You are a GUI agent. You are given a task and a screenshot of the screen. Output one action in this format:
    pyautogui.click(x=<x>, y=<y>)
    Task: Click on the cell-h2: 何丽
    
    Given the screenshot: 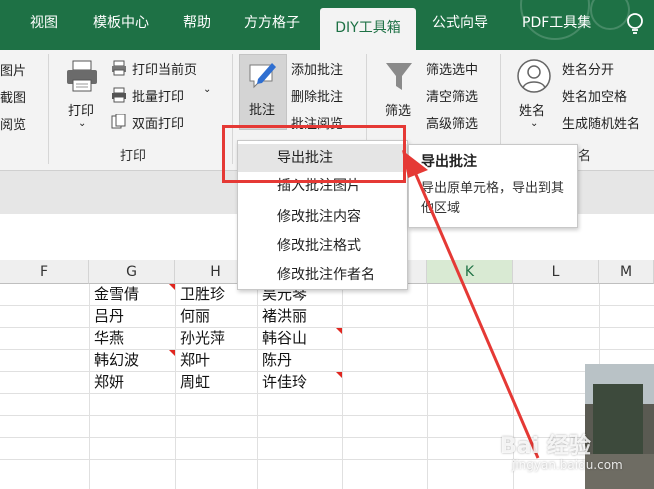 What is the action you would take?
    pyautogui.click(x=193, y=316)
    